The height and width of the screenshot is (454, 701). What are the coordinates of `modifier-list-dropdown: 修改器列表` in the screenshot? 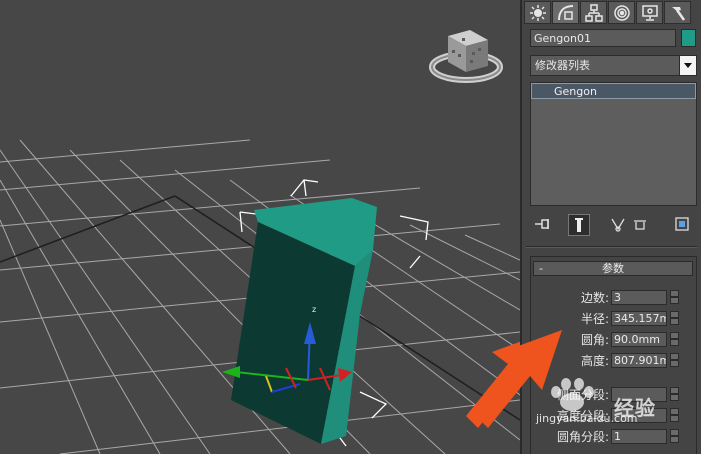 It's located at (613, 65).